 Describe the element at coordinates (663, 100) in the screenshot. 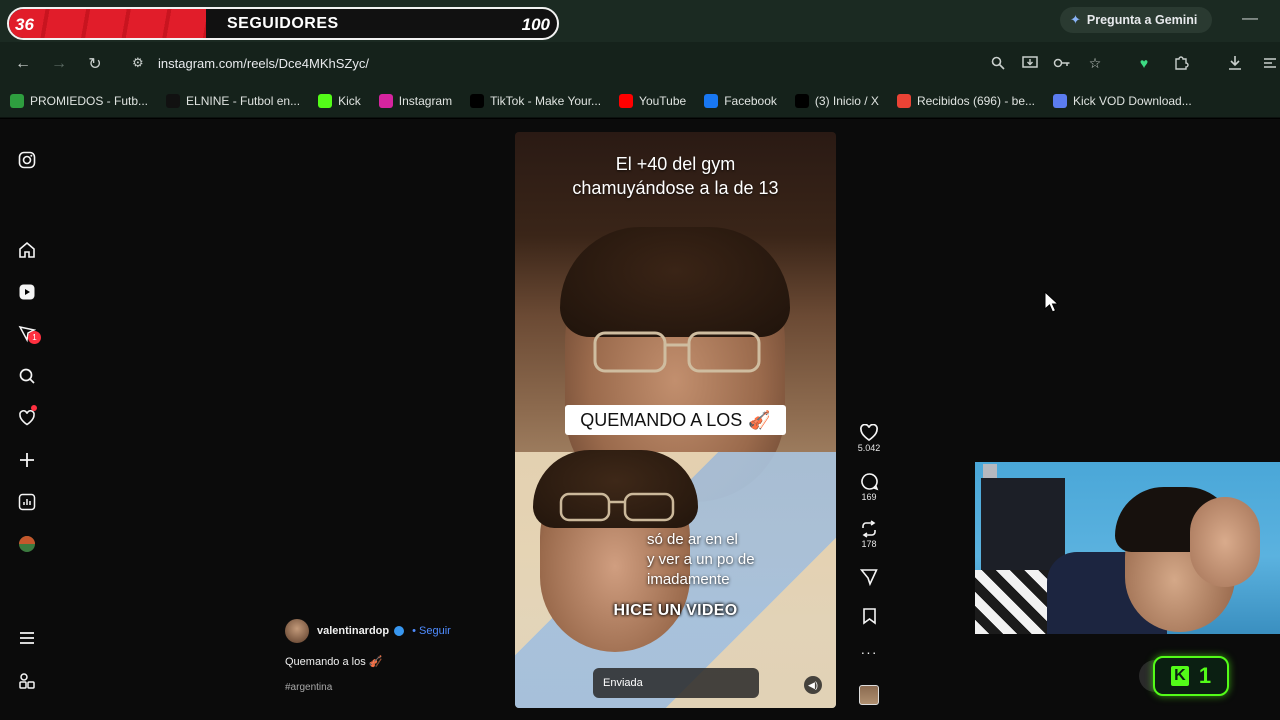

I see `bookmark-label: YouTube` at that location.